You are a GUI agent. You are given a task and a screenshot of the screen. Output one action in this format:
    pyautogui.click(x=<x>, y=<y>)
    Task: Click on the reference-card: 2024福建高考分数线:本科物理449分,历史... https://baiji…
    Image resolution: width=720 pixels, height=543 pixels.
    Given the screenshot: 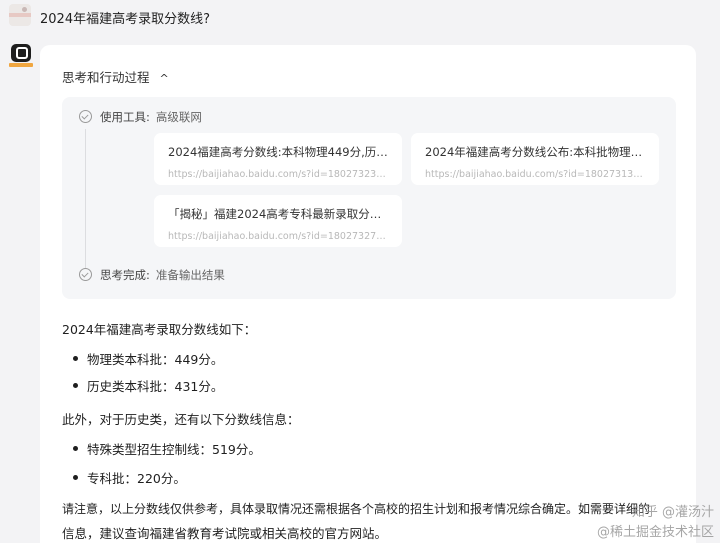 What is the action you would take?
    pyautogui.click(x=278, y=159)
    